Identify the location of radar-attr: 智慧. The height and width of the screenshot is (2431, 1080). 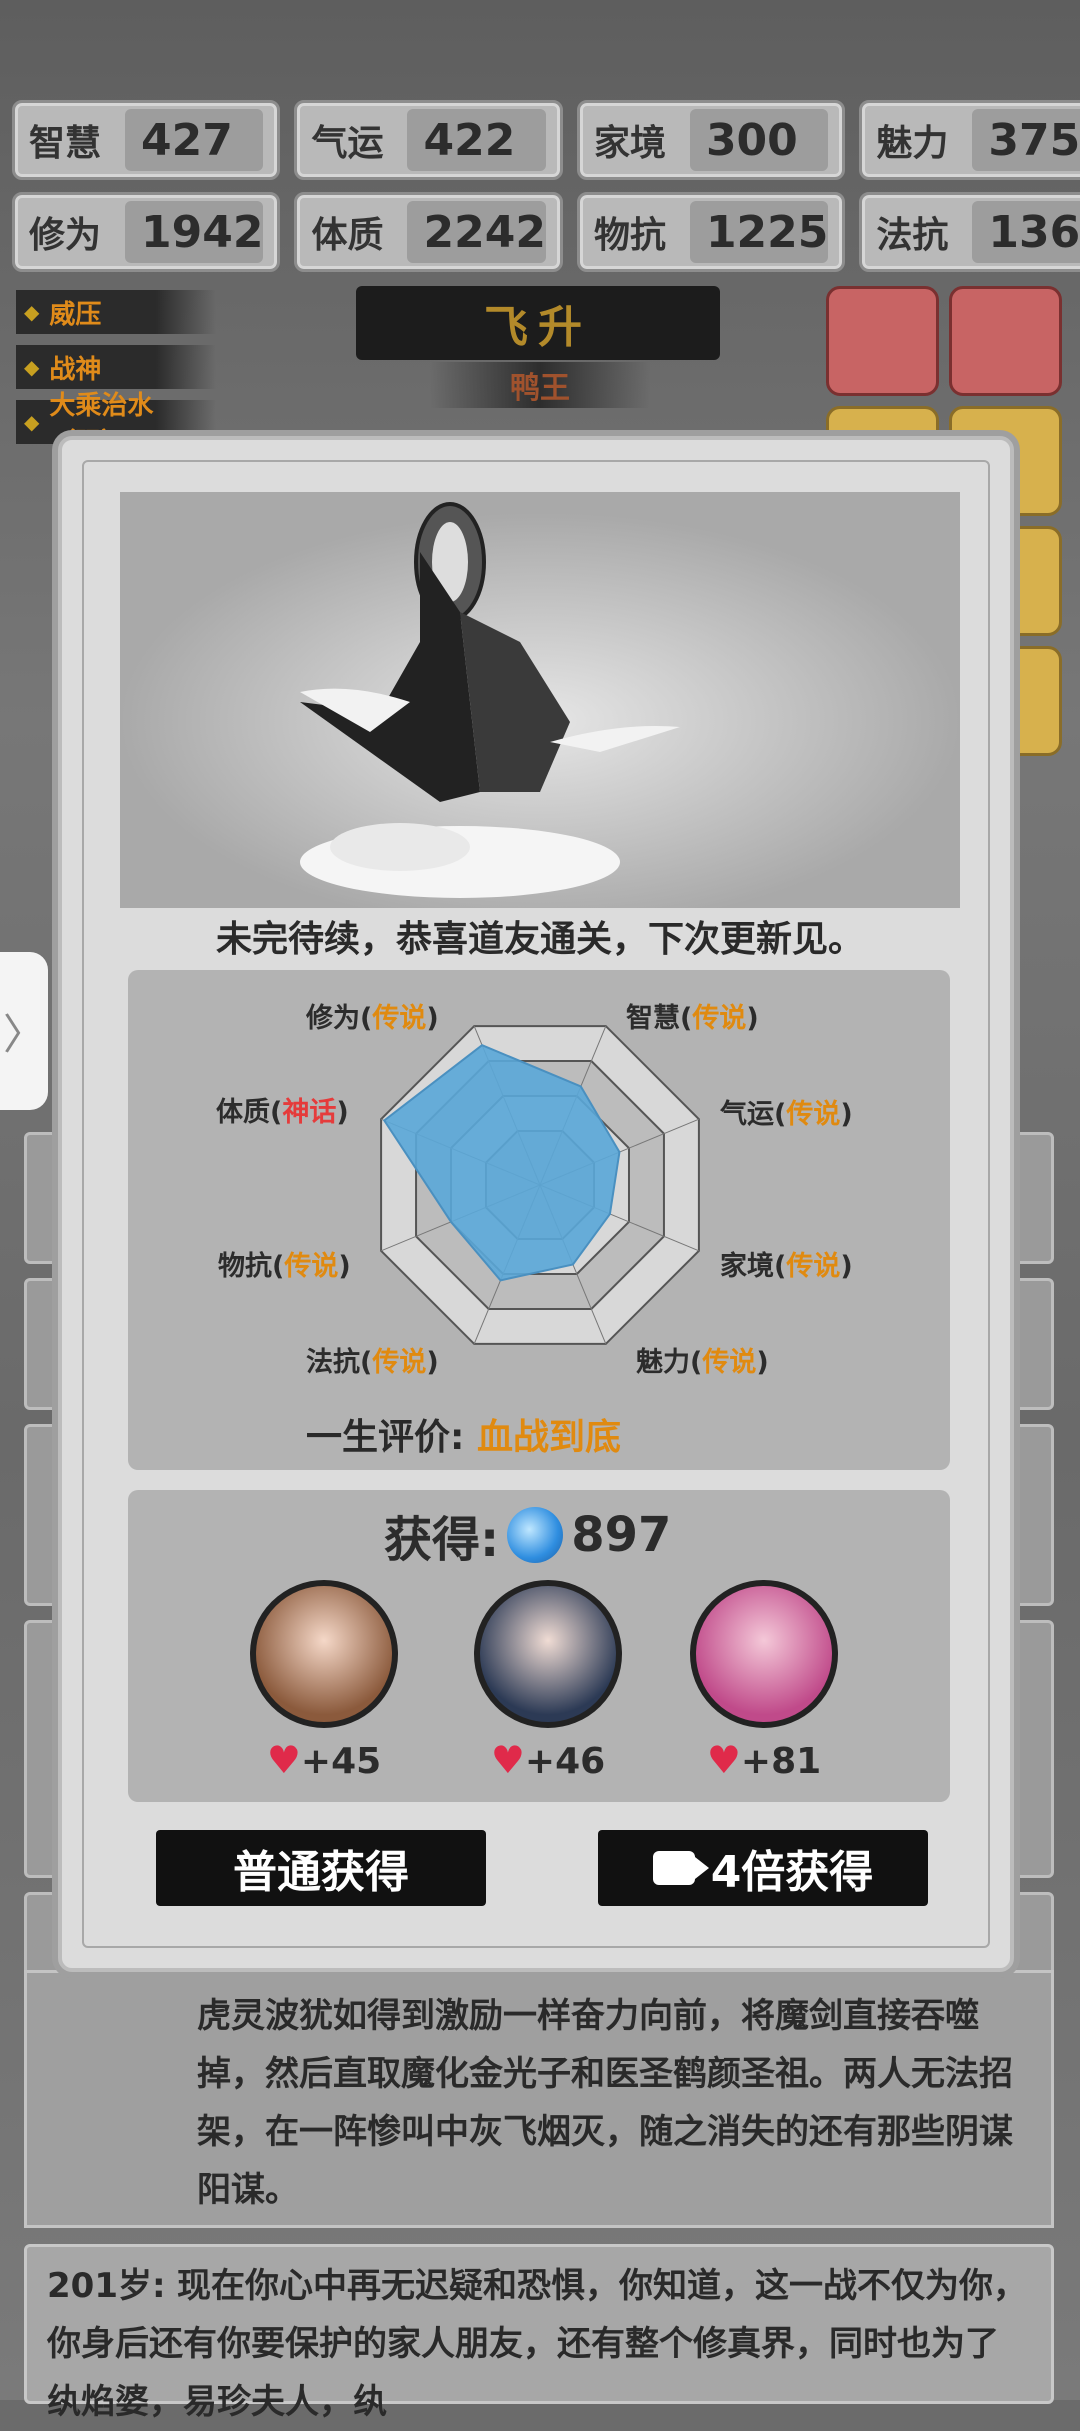
(653, 1018).